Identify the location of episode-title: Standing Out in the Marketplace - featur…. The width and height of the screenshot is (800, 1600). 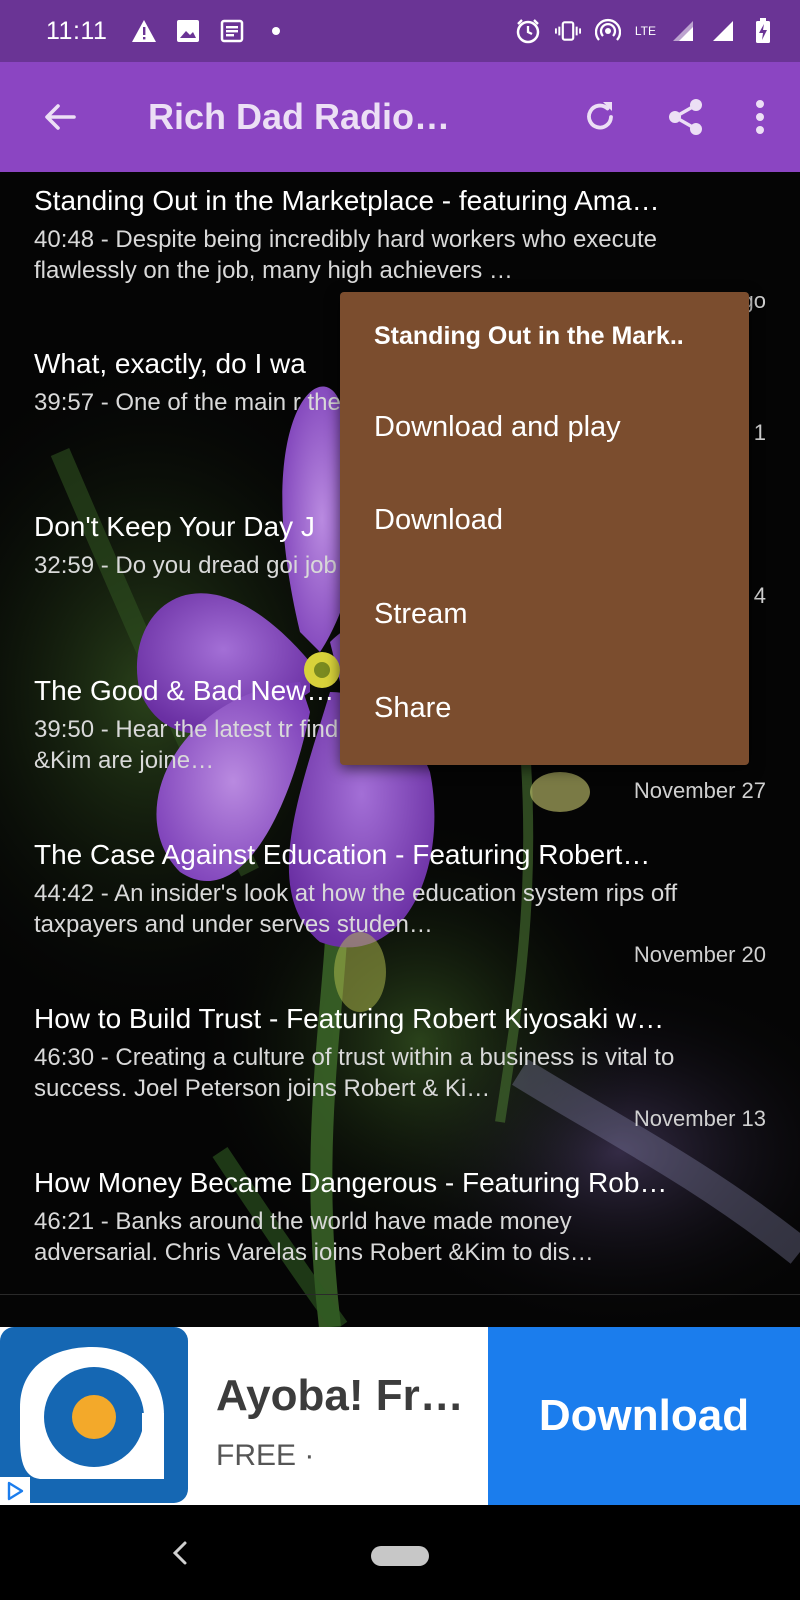
(347, 200).